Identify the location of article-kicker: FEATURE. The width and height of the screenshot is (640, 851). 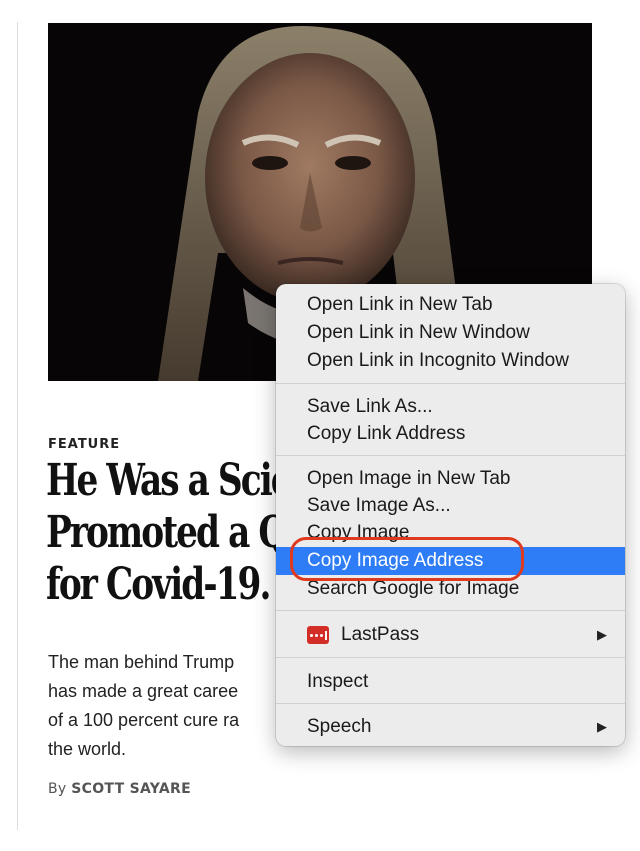
(84, 444).